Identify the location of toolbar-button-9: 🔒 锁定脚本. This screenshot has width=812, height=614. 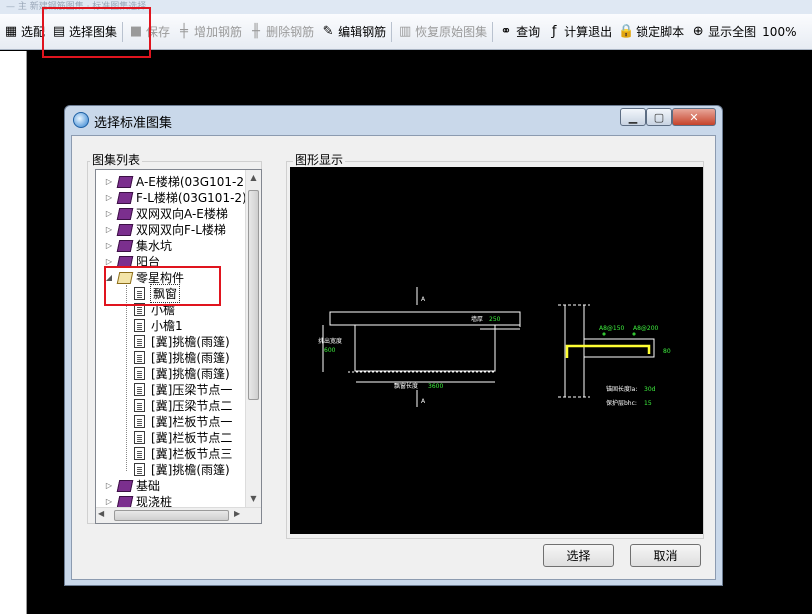
(651, 32).